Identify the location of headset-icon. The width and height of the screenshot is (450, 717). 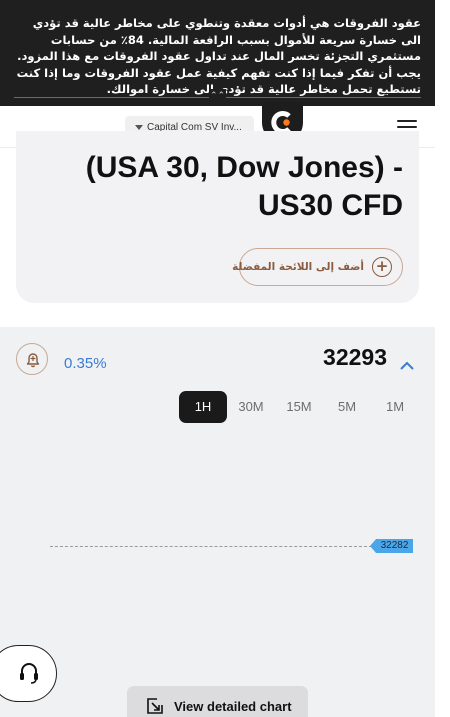
(29, 673).